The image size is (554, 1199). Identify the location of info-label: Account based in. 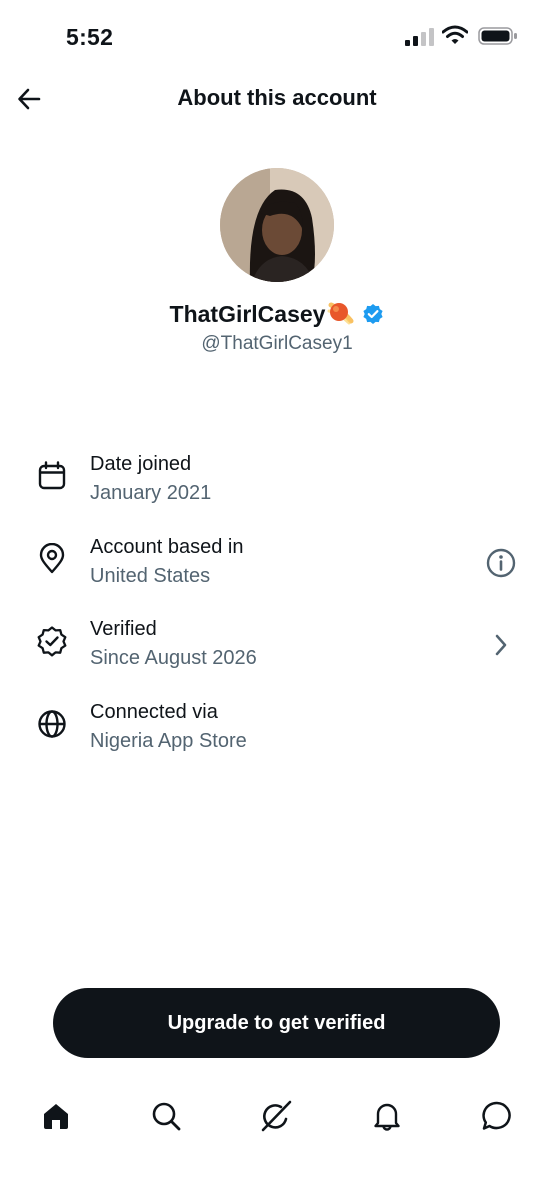
(167, 546).